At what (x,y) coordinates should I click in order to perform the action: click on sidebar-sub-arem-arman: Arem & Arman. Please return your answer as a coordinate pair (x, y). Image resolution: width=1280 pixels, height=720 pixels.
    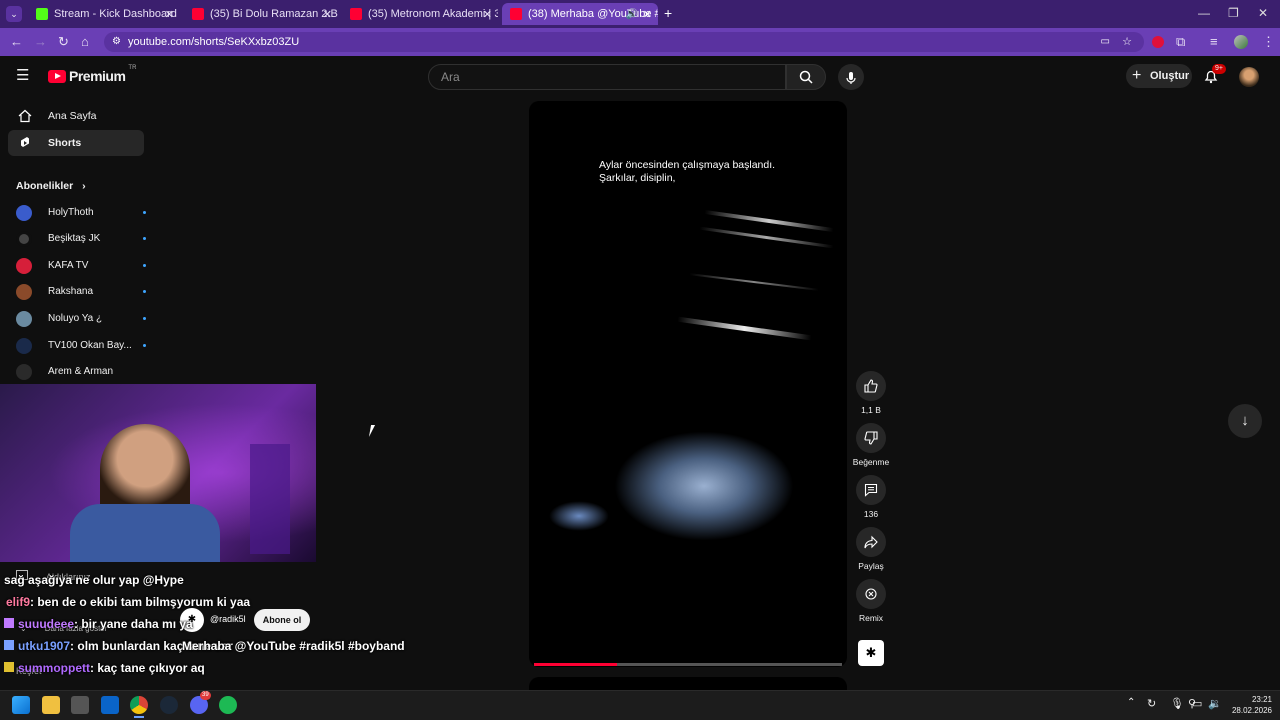
    Looking at the image, I should click on (81, 372).